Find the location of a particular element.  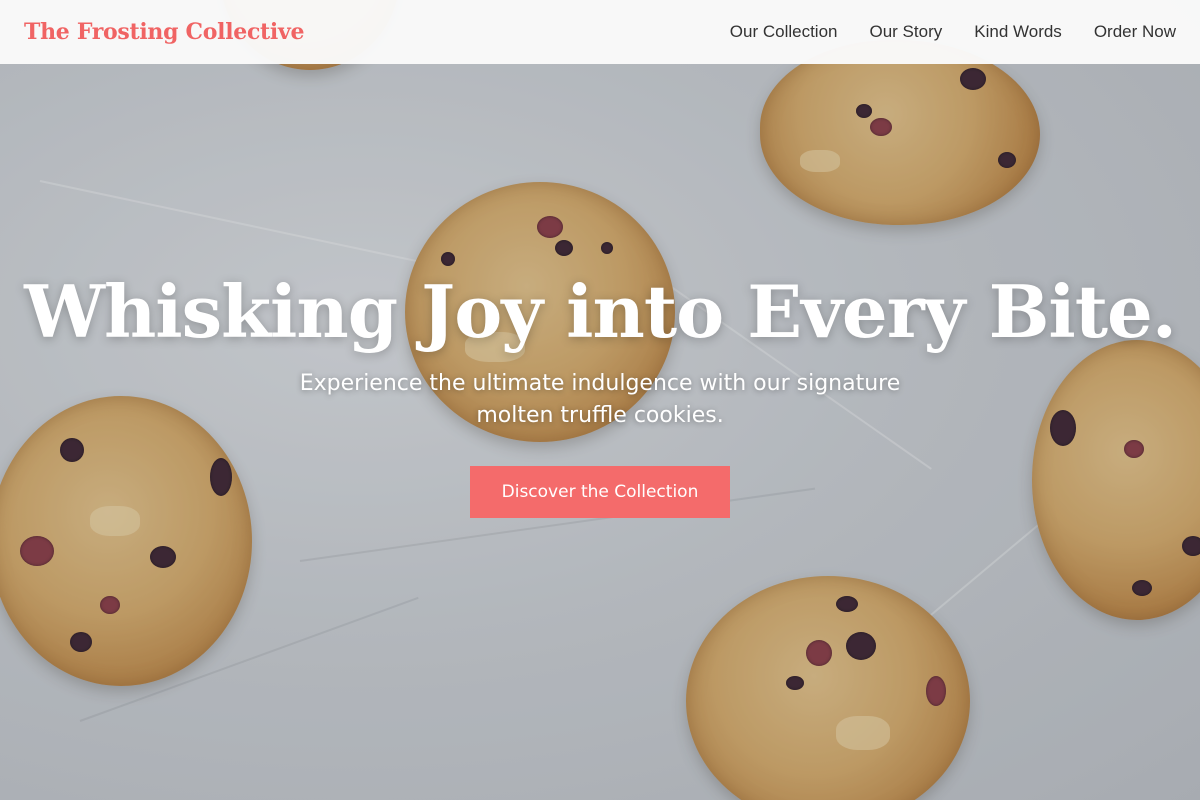

hero-headline: Whisking Joy into Every Bite. is located at coordinates (600, 311).